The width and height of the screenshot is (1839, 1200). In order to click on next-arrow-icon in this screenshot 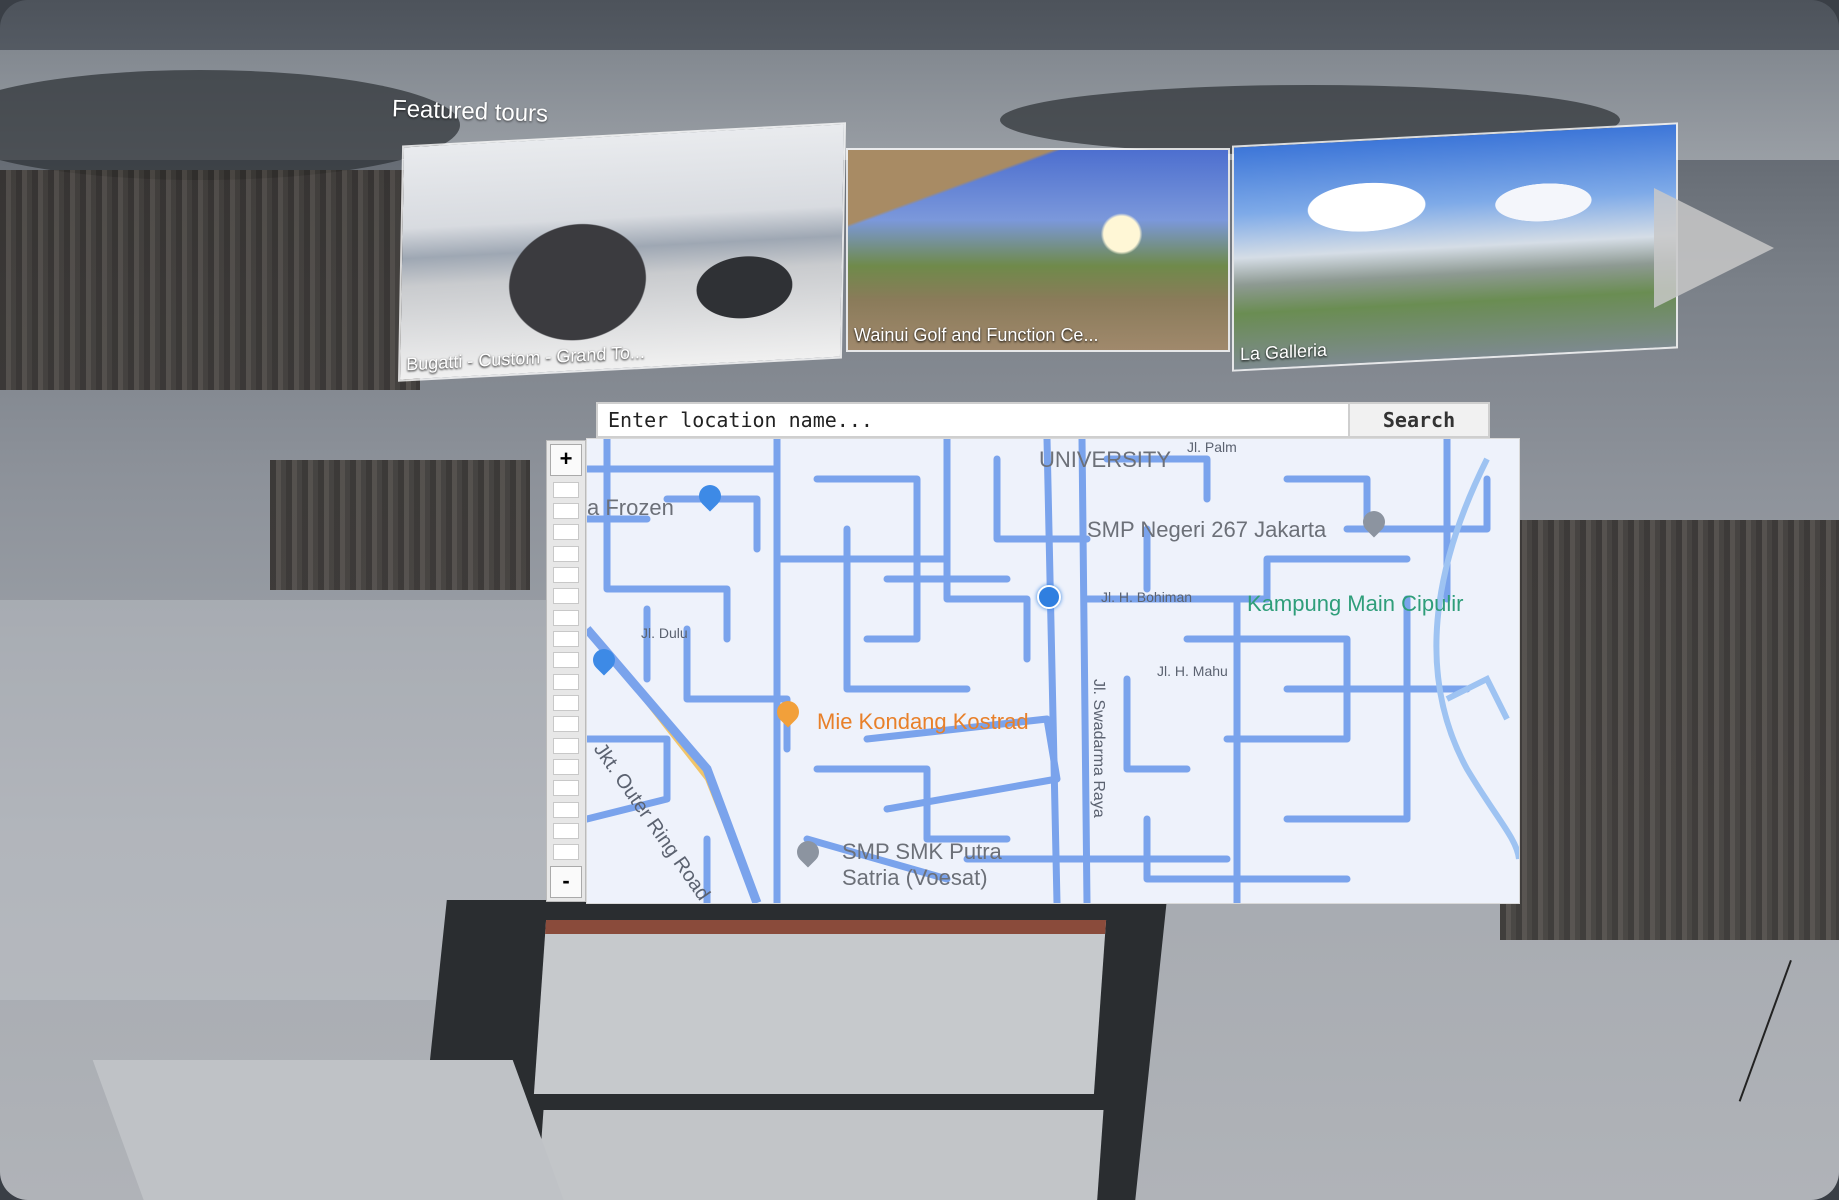, I will do `click(1714, 248)`.